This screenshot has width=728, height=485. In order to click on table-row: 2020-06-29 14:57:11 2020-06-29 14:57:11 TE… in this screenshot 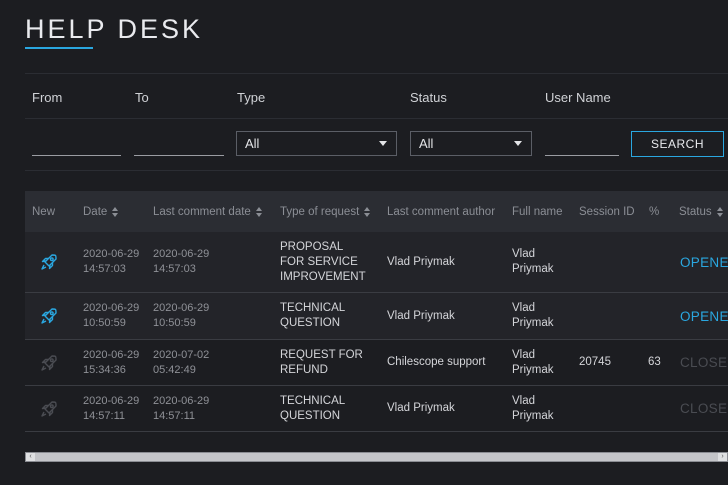, I will do `click(376, 409)`.